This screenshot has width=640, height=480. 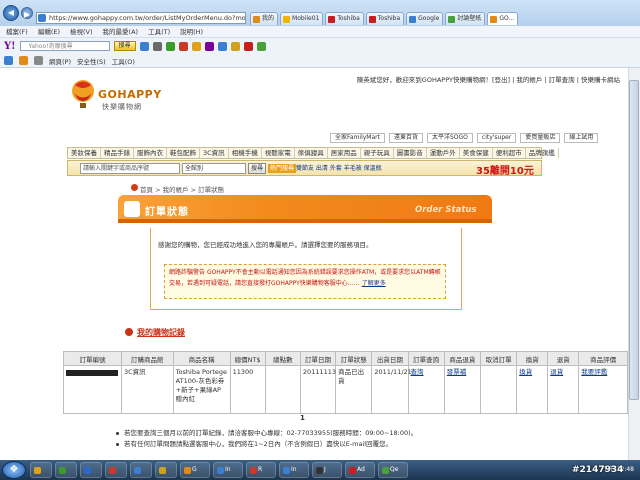 What do you see at coordinates (183, 153) in the screenshot?
I see `category-link: 鞋包配飾` at bounding box center [183, 153].